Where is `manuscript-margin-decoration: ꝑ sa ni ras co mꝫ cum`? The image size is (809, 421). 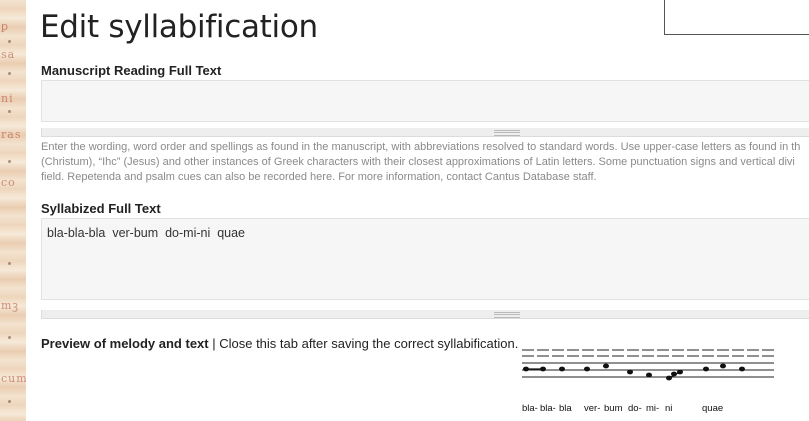 manuscript-margin-decoration: ꝑ sa ni ras co mꝫ cum is located at coordinates (13, 210).